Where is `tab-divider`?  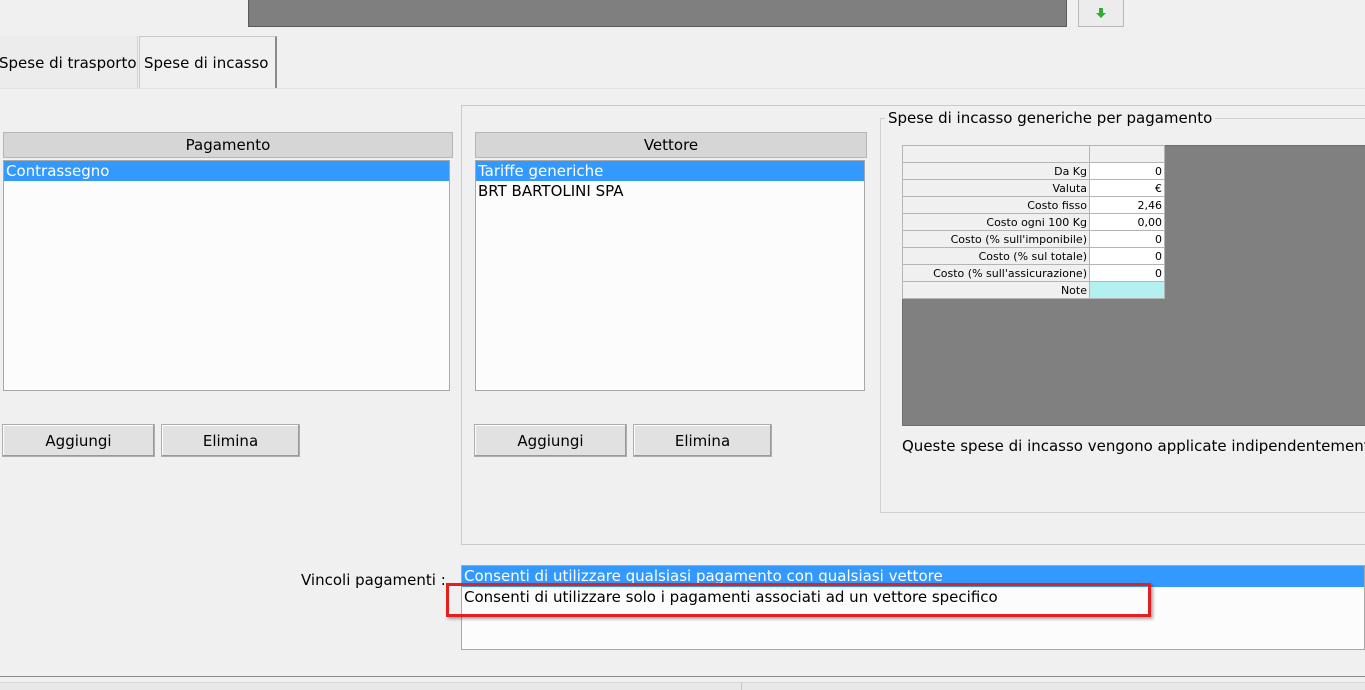
tab-divider is located at coordinates (682, 88).